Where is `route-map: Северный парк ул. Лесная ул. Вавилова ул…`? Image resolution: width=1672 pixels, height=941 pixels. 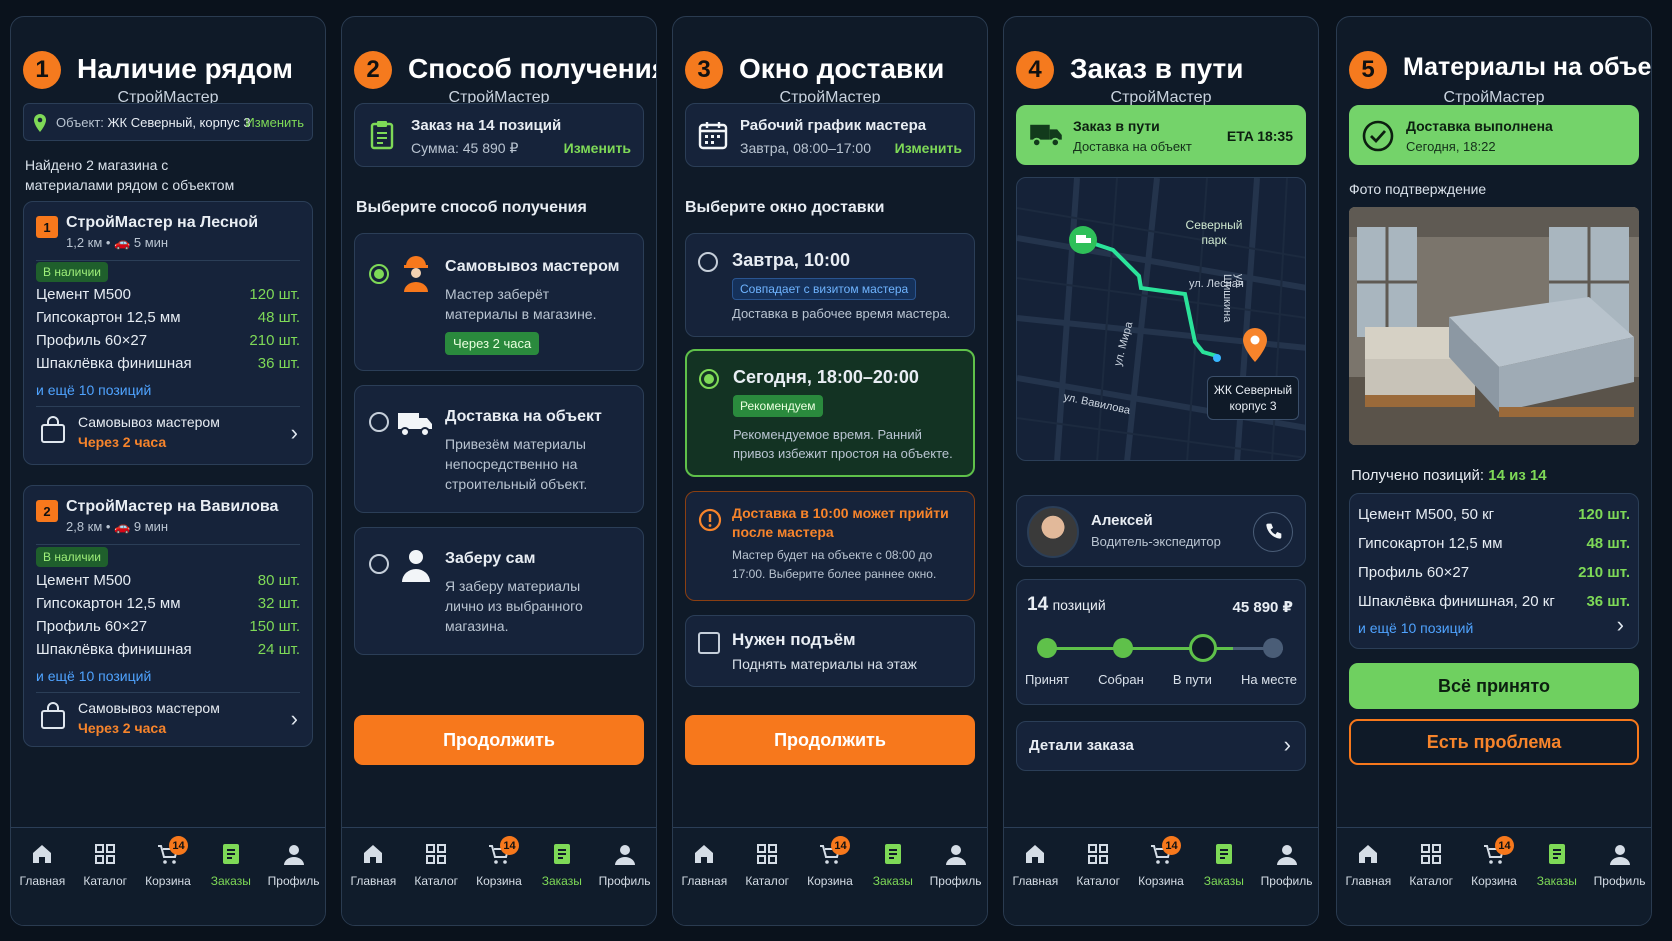
route-map: Северный парк ул. Лесная ул. Вавилова ул… is located at coordinates (1161, 319).